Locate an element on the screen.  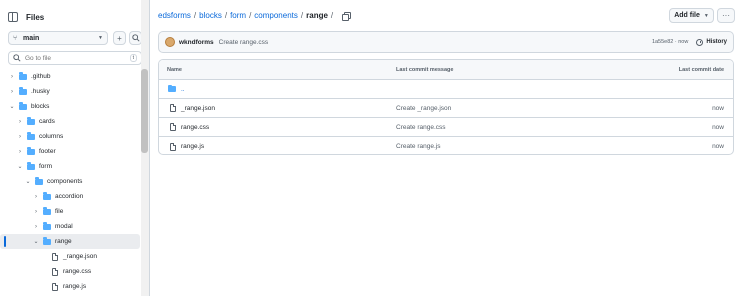
commit-message: Create range.css is located at coordinates (244, 42).